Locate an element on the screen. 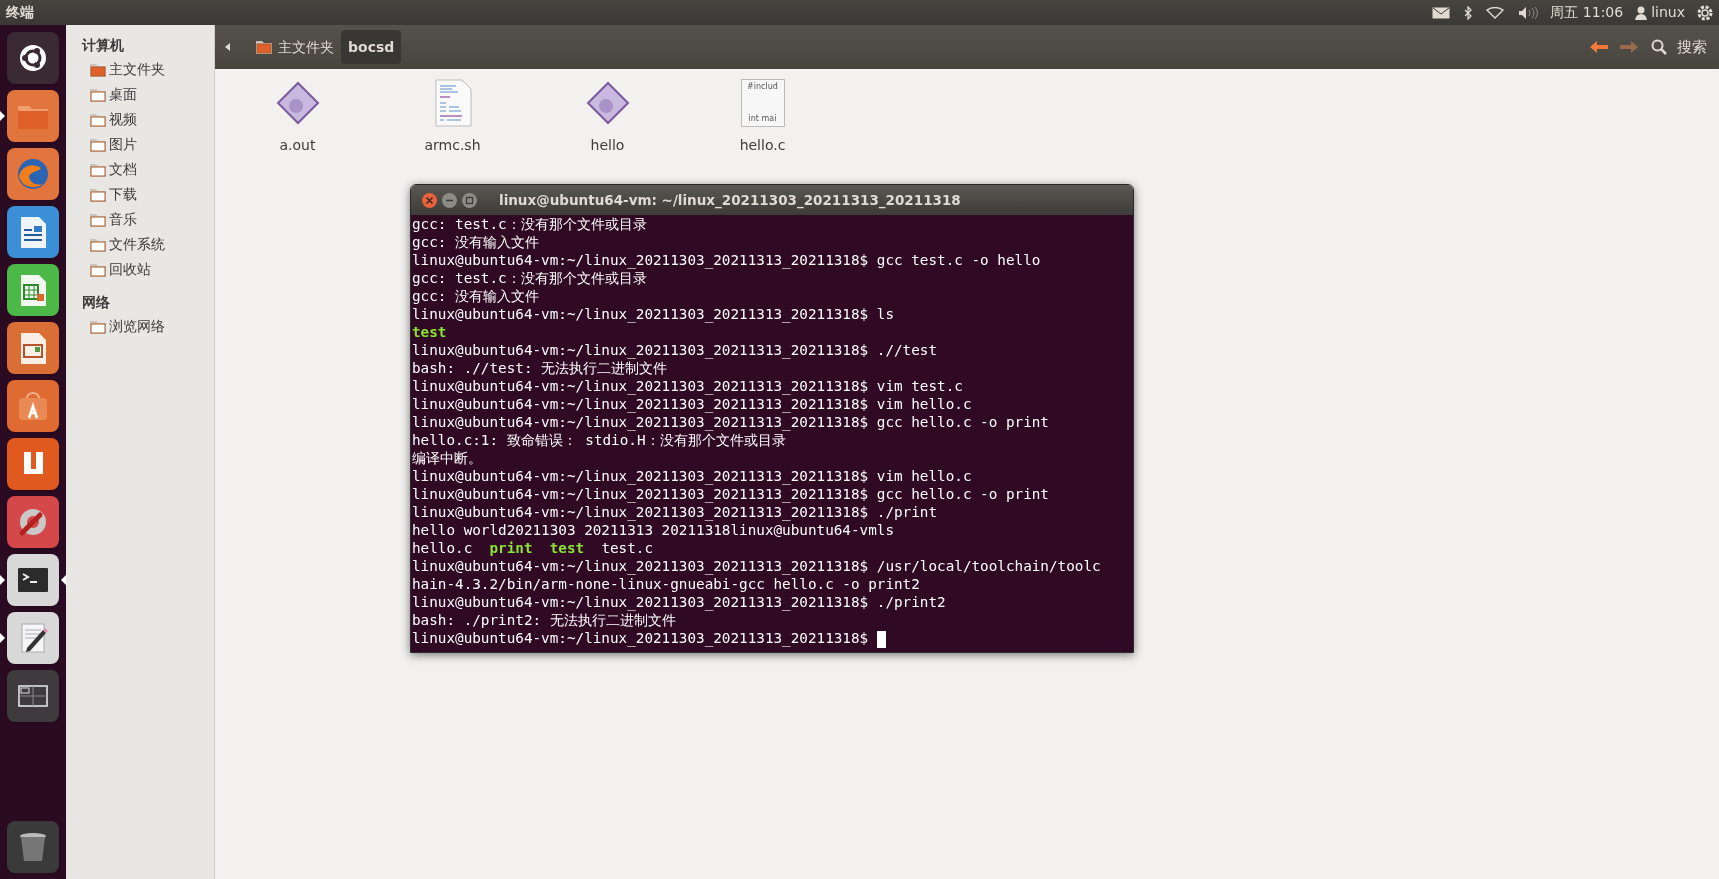 The height and width of the screenshot is (879, 1719). user-icon is located at coordinates (1641, 12).